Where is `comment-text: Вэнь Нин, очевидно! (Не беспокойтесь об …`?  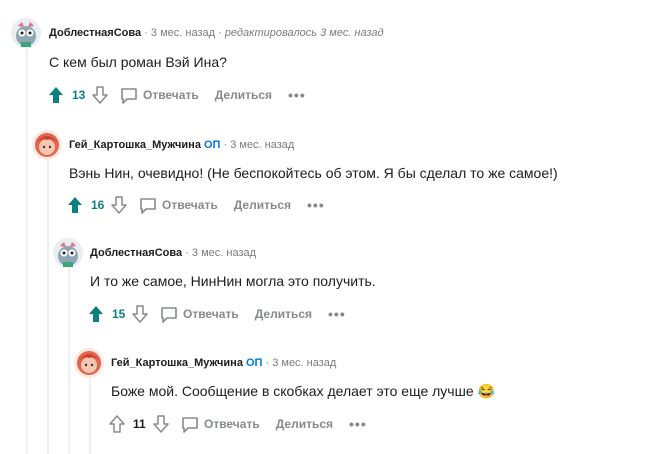
comment-text: Вэнь Нин, очевидно! (Не беспокойтесь об … is located at coordinates (313, 173).